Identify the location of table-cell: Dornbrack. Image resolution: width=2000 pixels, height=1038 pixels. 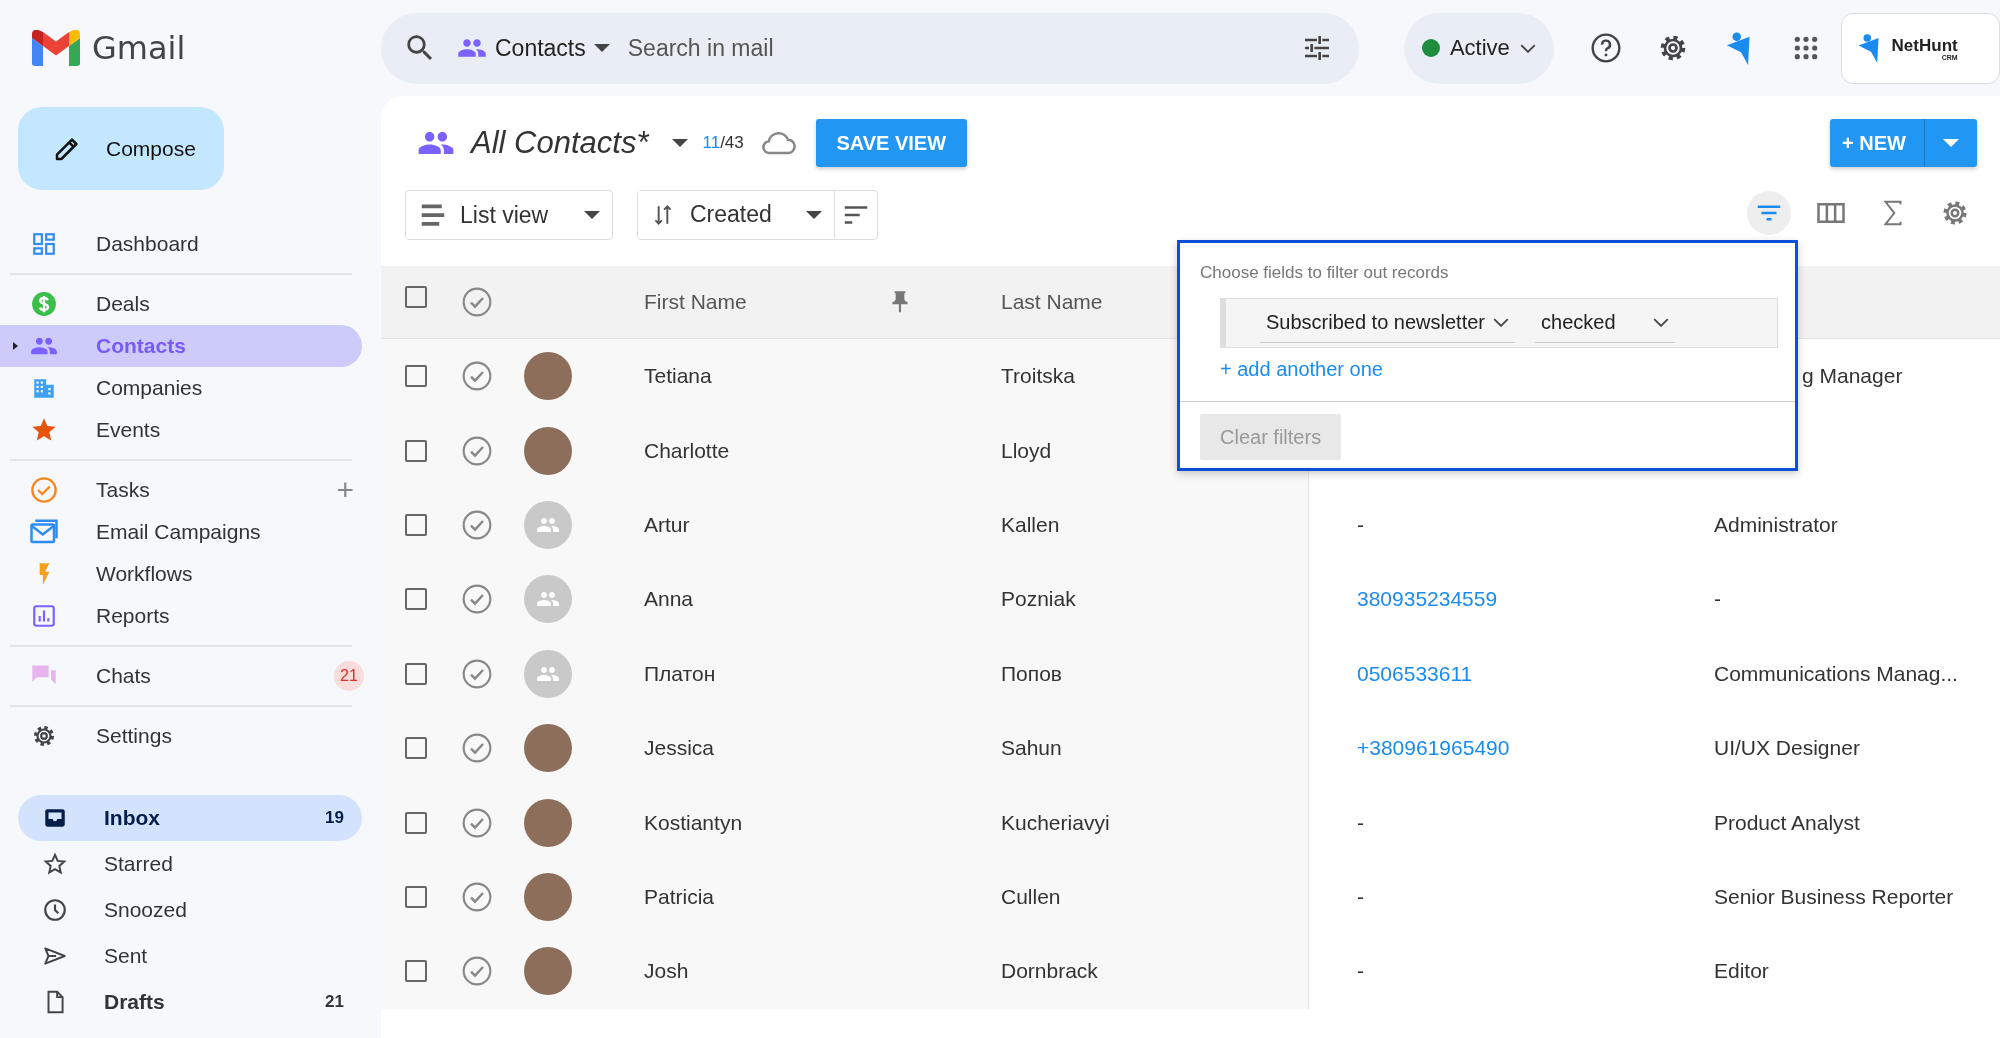
(1049, 971).